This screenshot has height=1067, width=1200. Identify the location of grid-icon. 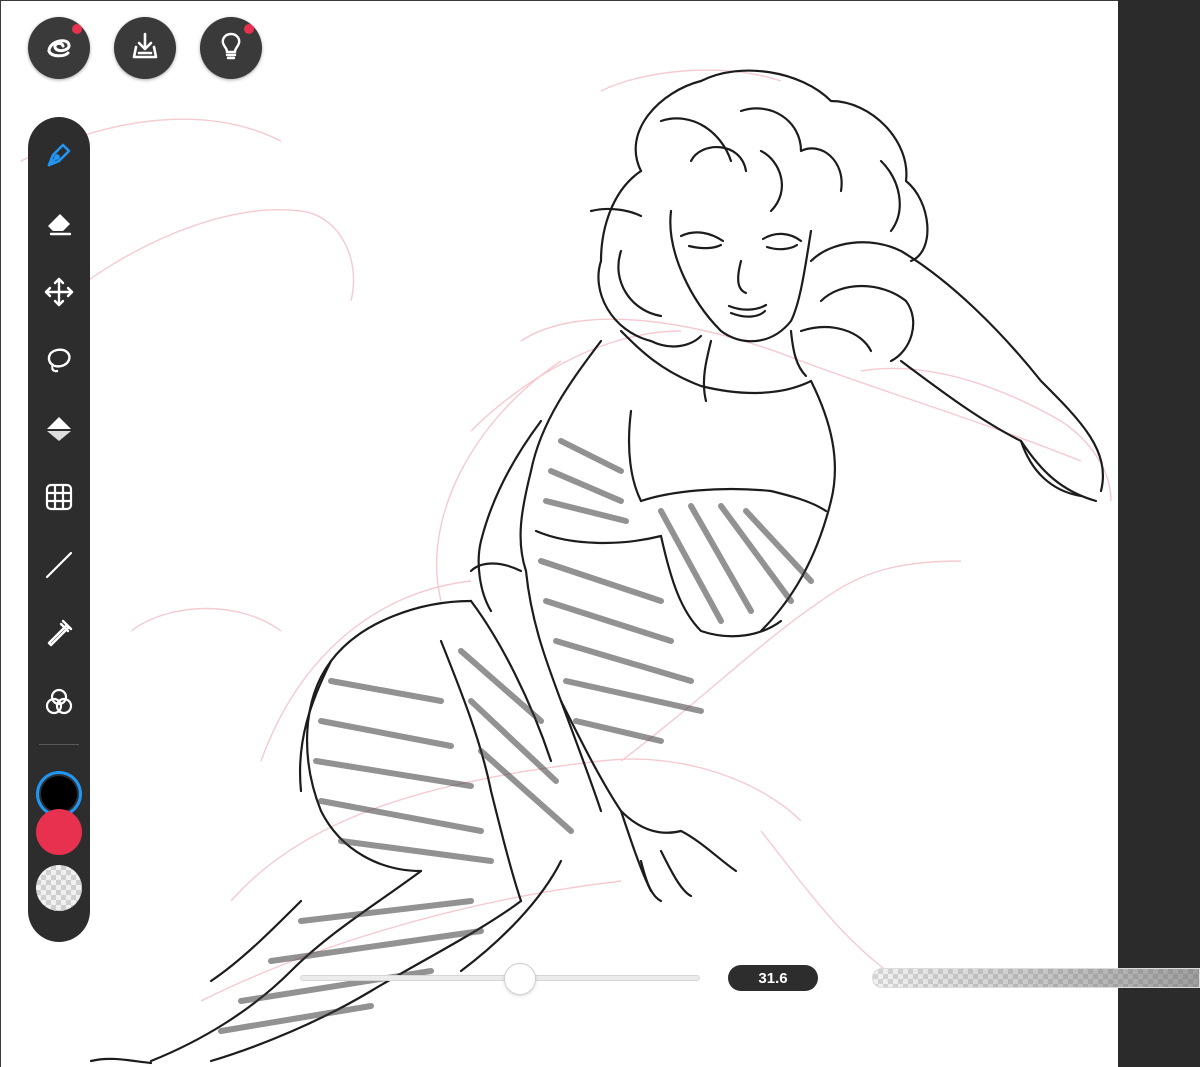
(59, 499).